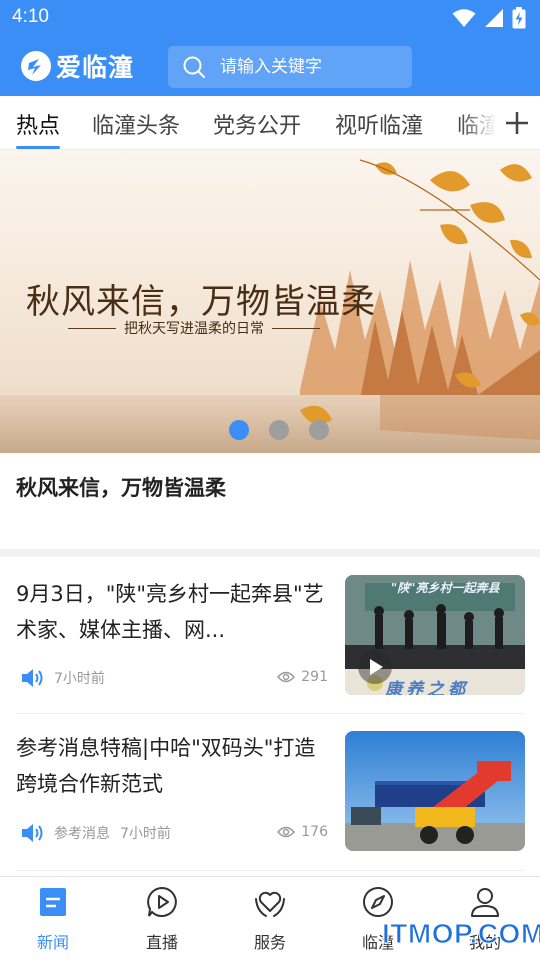 Image resolution: width=540 pixels, height=960 pixels. Describe the element at coordinates (121, 487) in the screenshot. I see `banner-caption: 秋风来信，万物皆温柔` at that location.